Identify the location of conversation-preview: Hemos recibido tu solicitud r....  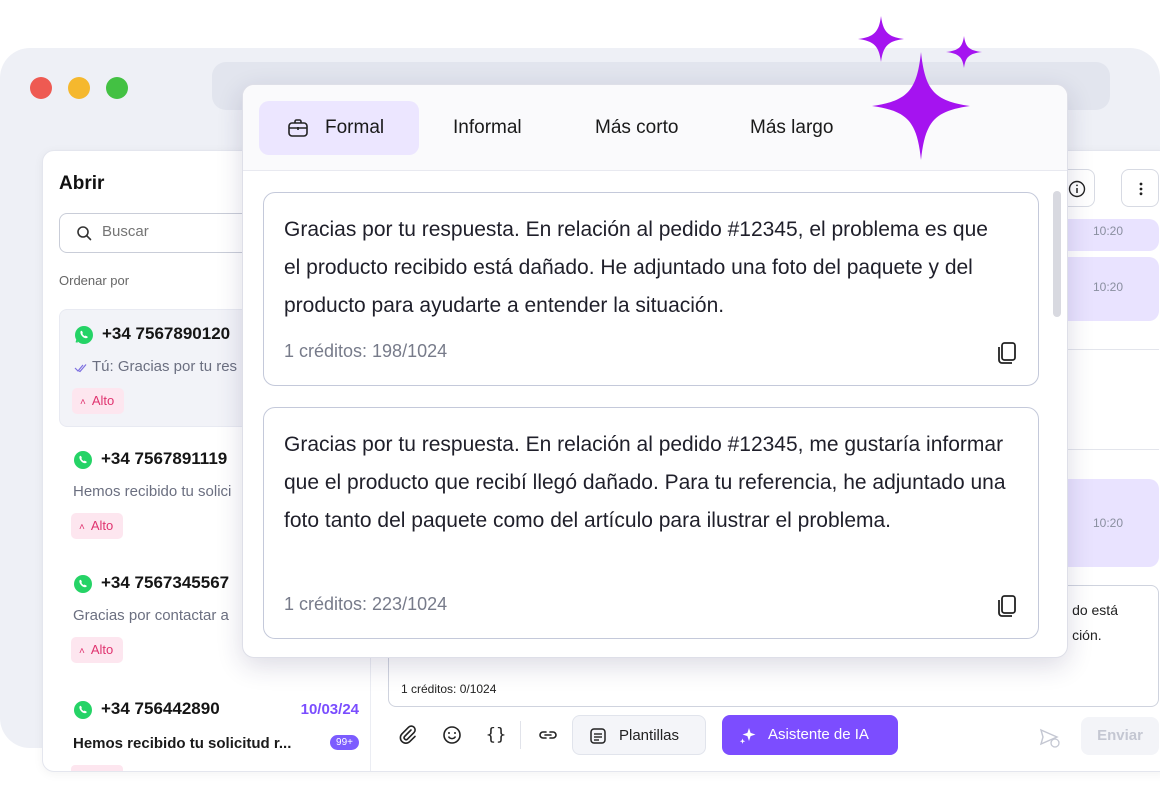
(182, 743).